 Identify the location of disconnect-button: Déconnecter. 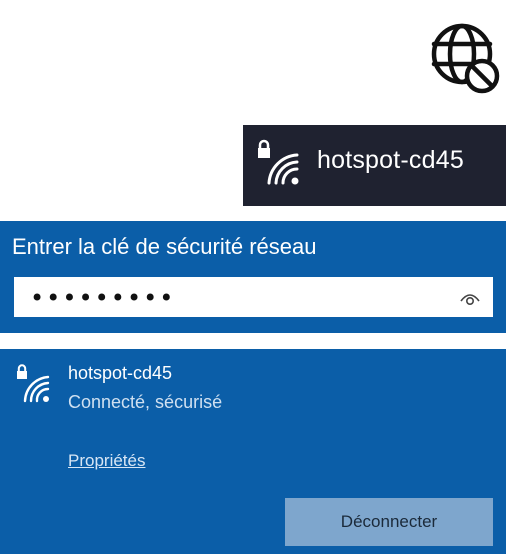
(389, 522).